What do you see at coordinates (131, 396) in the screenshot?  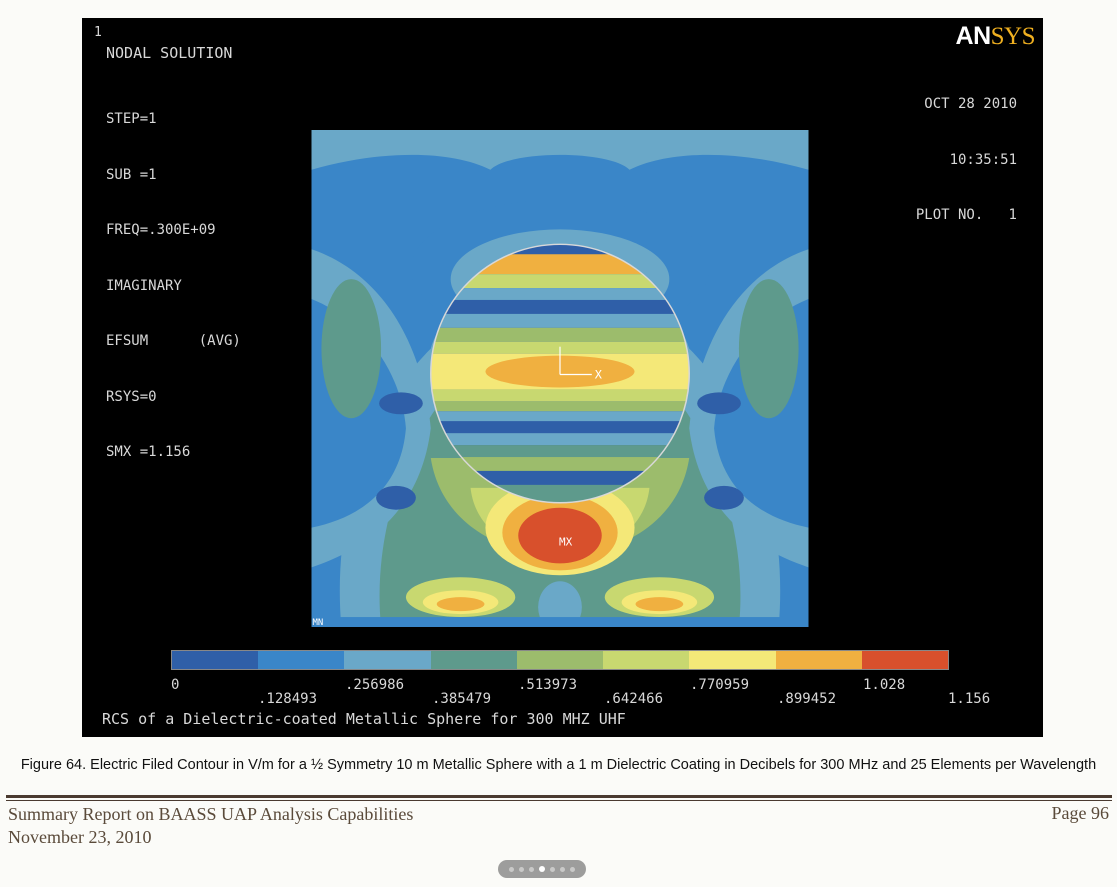 I see `info-line: RSYS=0` at bounding box center [131, 396].